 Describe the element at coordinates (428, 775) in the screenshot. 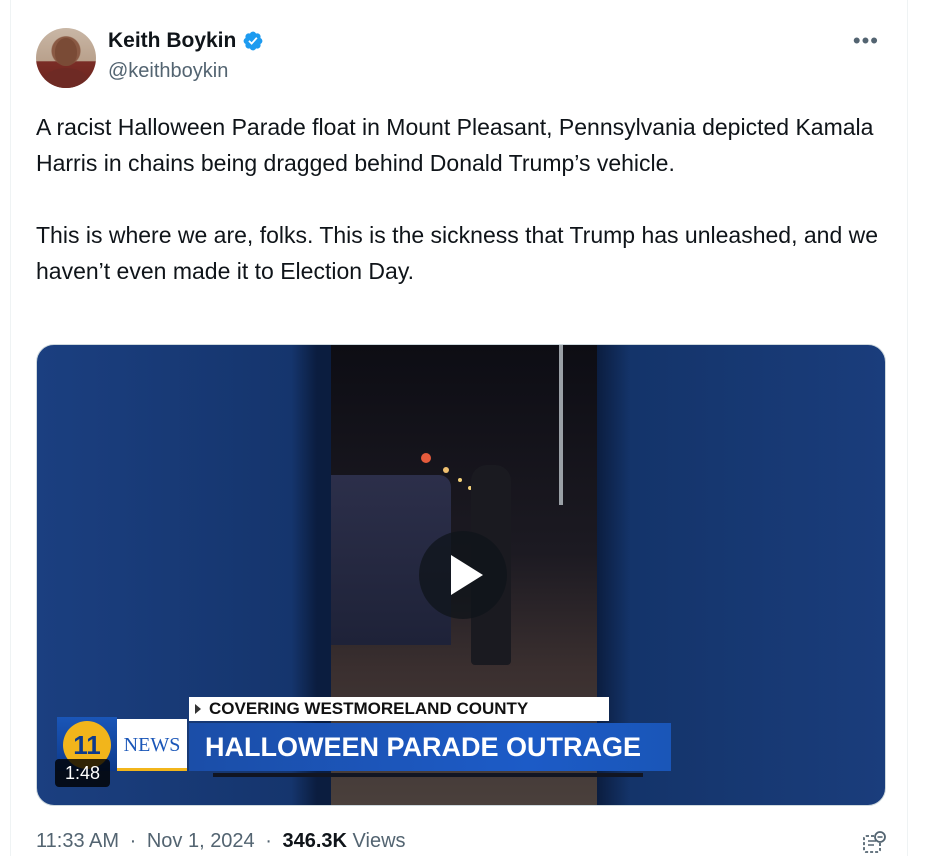

I see `lower-third-bar` at that location.